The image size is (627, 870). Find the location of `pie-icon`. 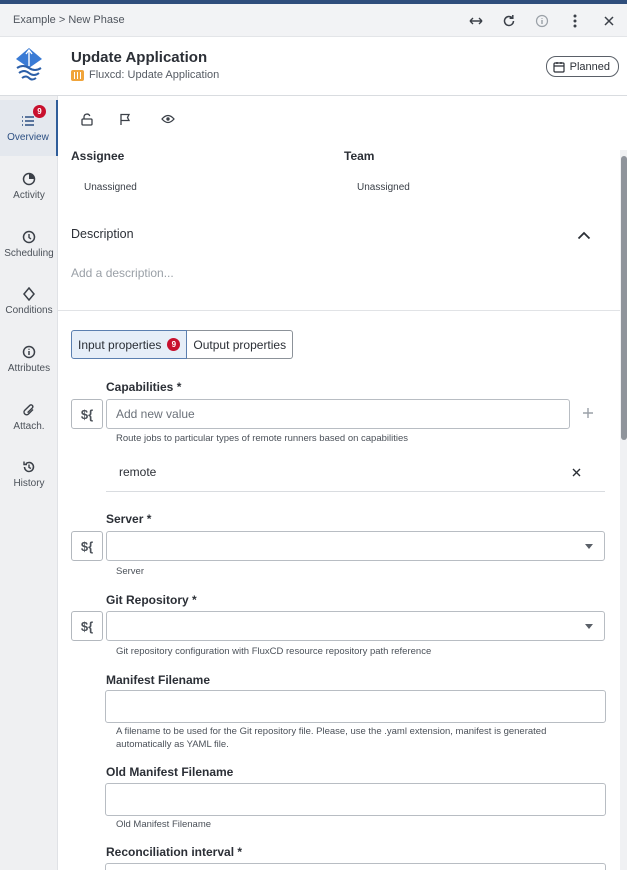

pie-icon is located at coordinates (29, 179).